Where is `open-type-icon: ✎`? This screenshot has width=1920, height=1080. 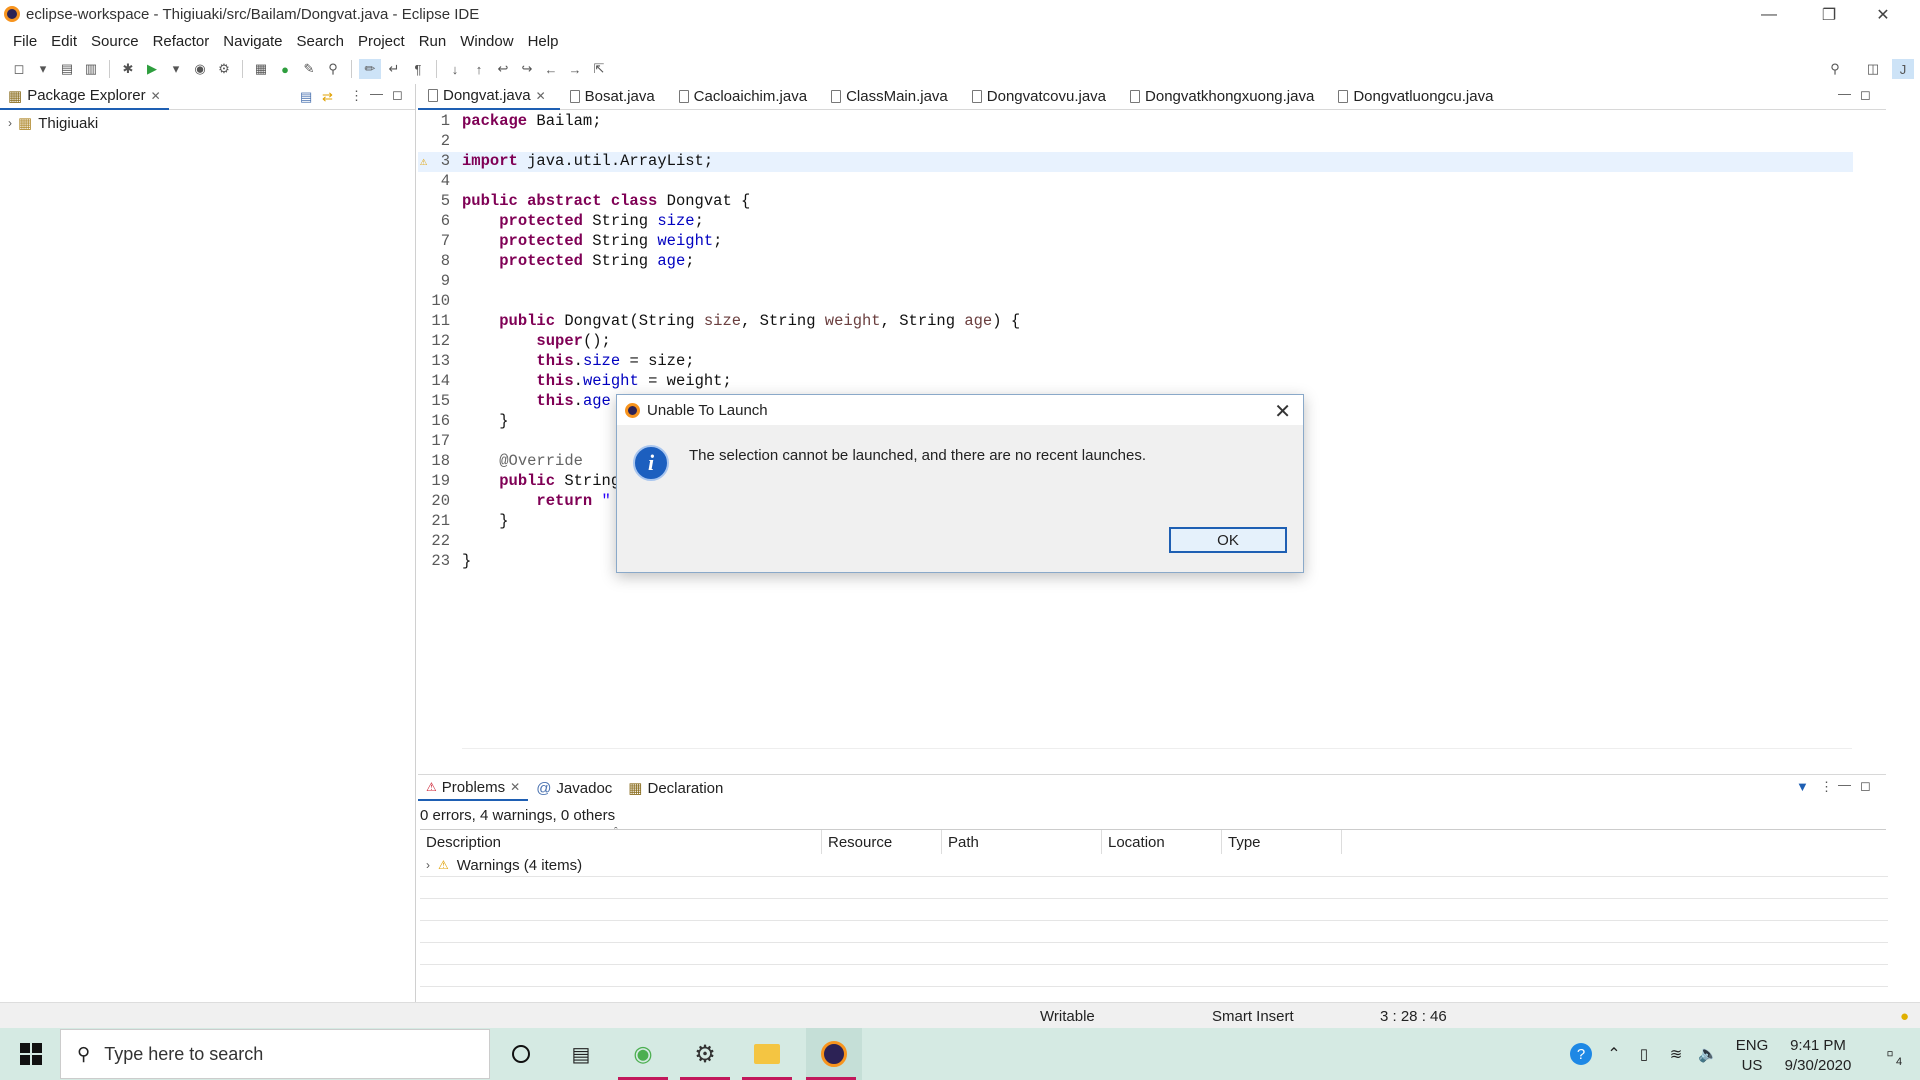 open-type-icon: ✎ is located at coordinates (309, 69).